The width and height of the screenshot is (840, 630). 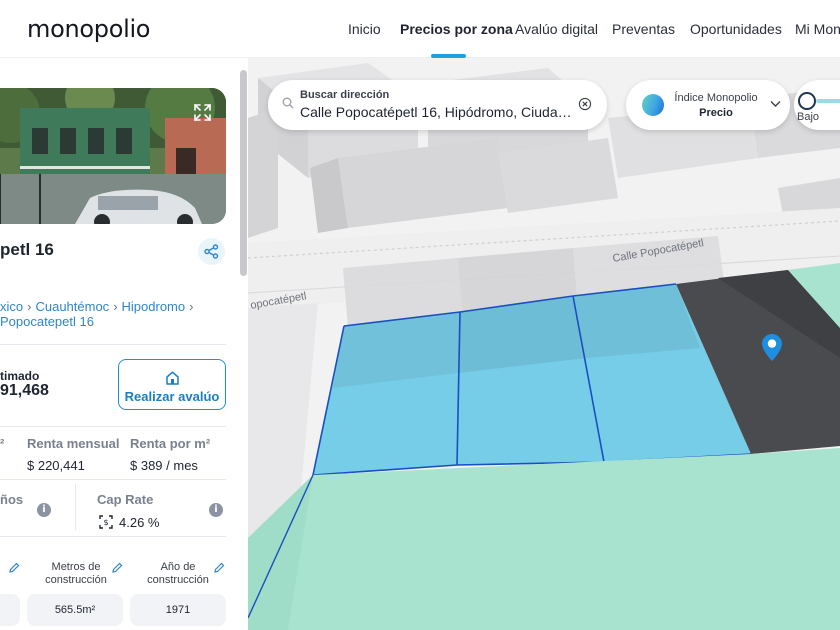 I want to click on scale-low-label: Bajo, so click(x=808, y=117).